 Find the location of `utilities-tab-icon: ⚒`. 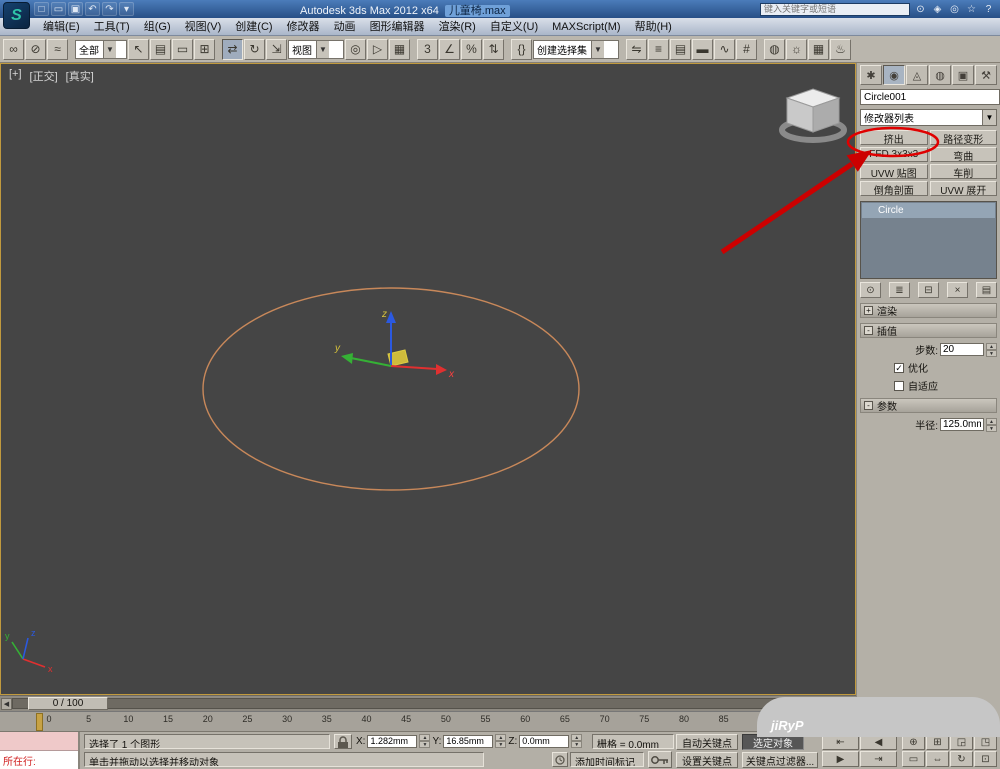

utilities-tab-icon: ⚒ is located at coordinates (986, 75).